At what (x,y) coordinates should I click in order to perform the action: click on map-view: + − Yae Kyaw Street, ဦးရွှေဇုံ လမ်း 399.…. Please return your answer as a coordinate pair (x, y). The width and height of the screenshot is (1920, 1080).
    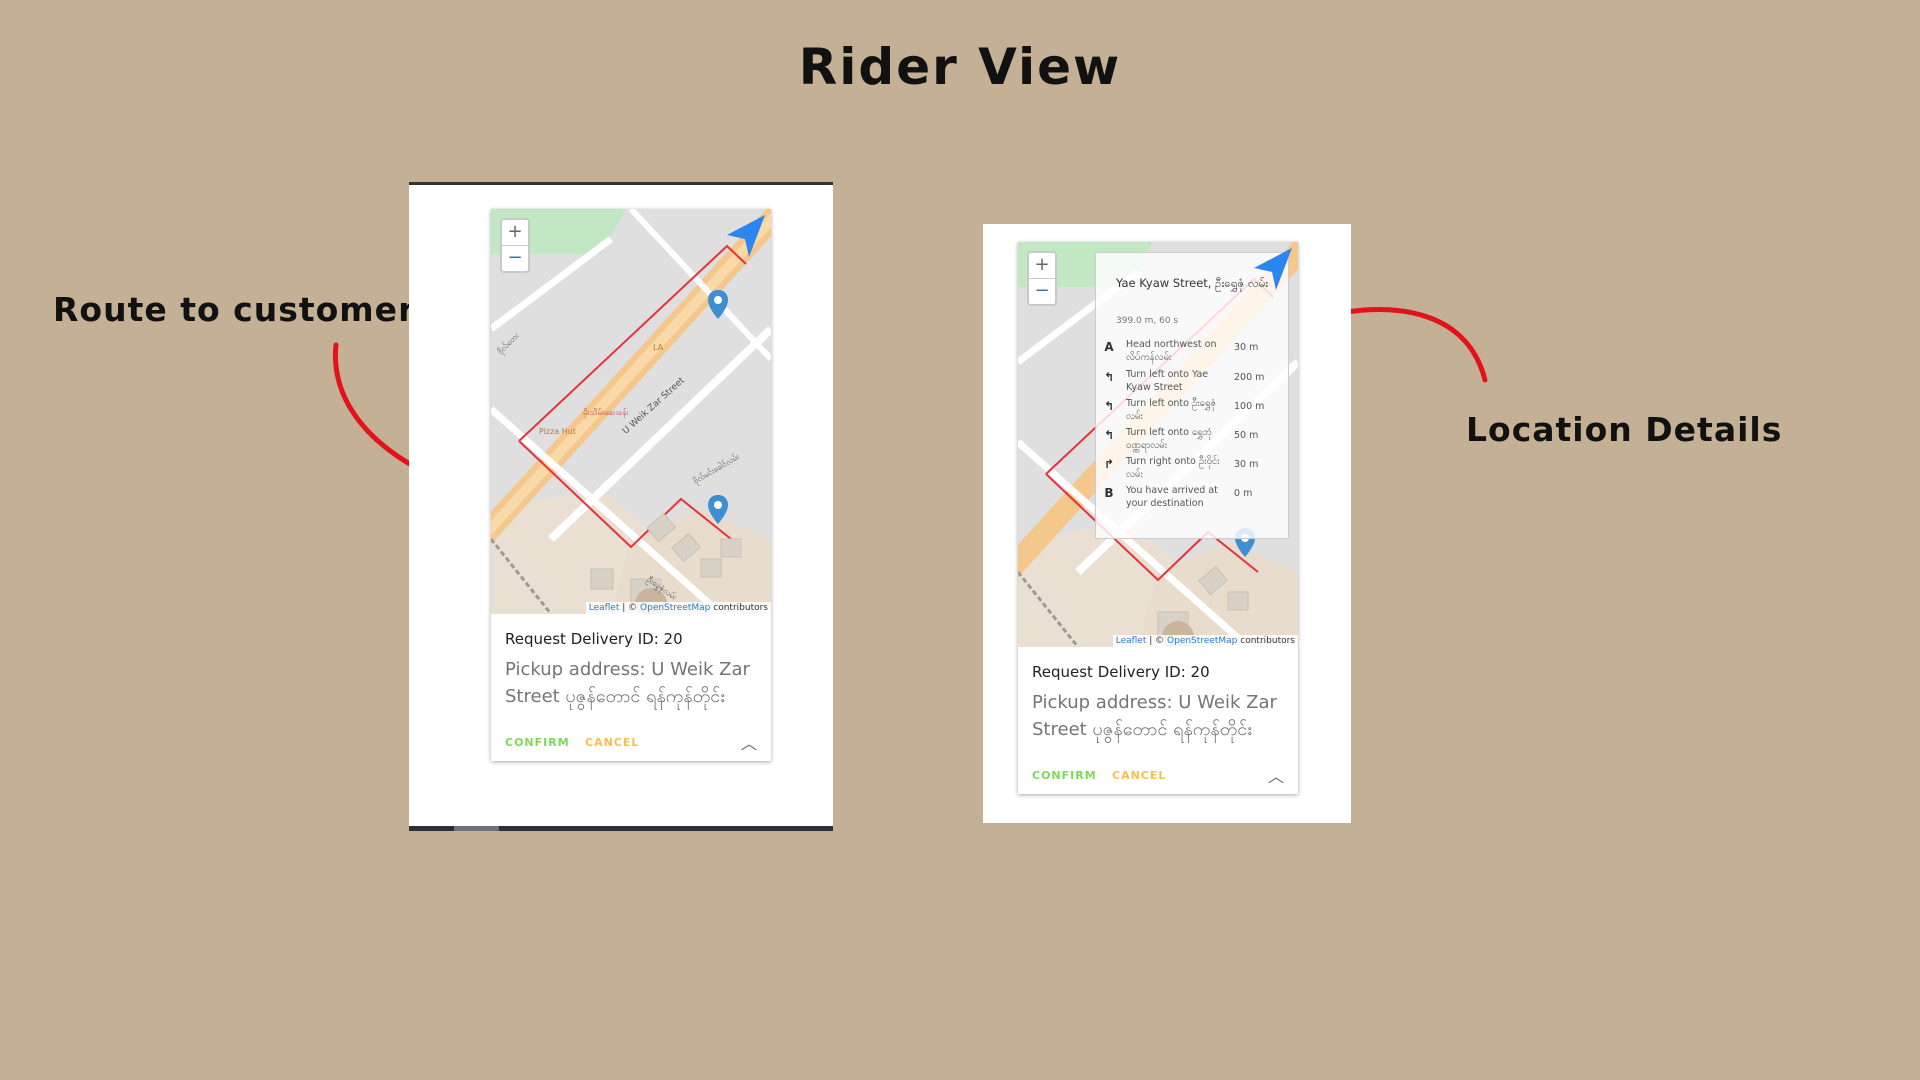
    Looking at the image, I should click on (1158, 444).